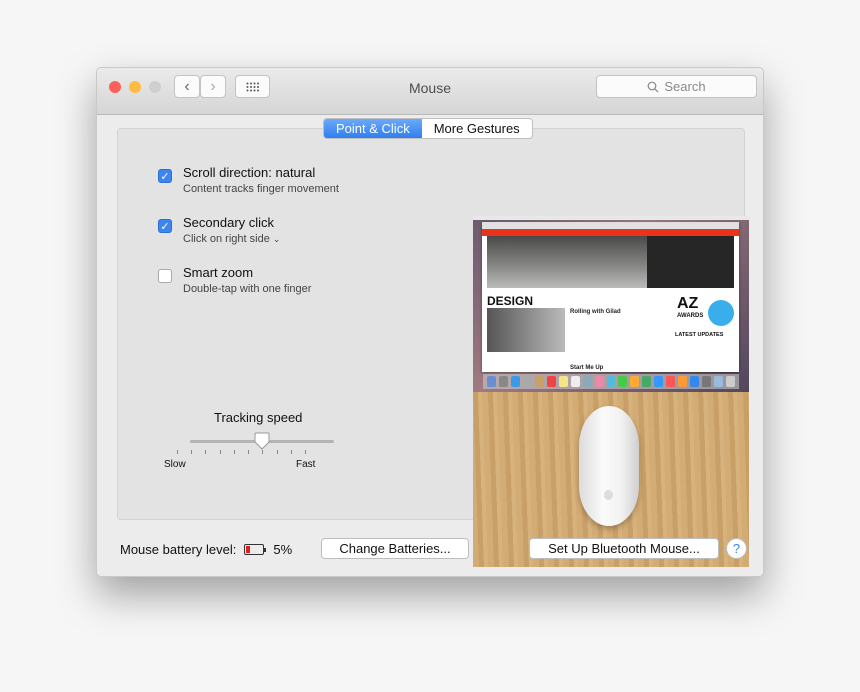 The width and height of the screenshot is (860, 692). Describe the element at coordinates (510, 301) in the screenshot. I see `preview-heading: DESIGN` at that location.